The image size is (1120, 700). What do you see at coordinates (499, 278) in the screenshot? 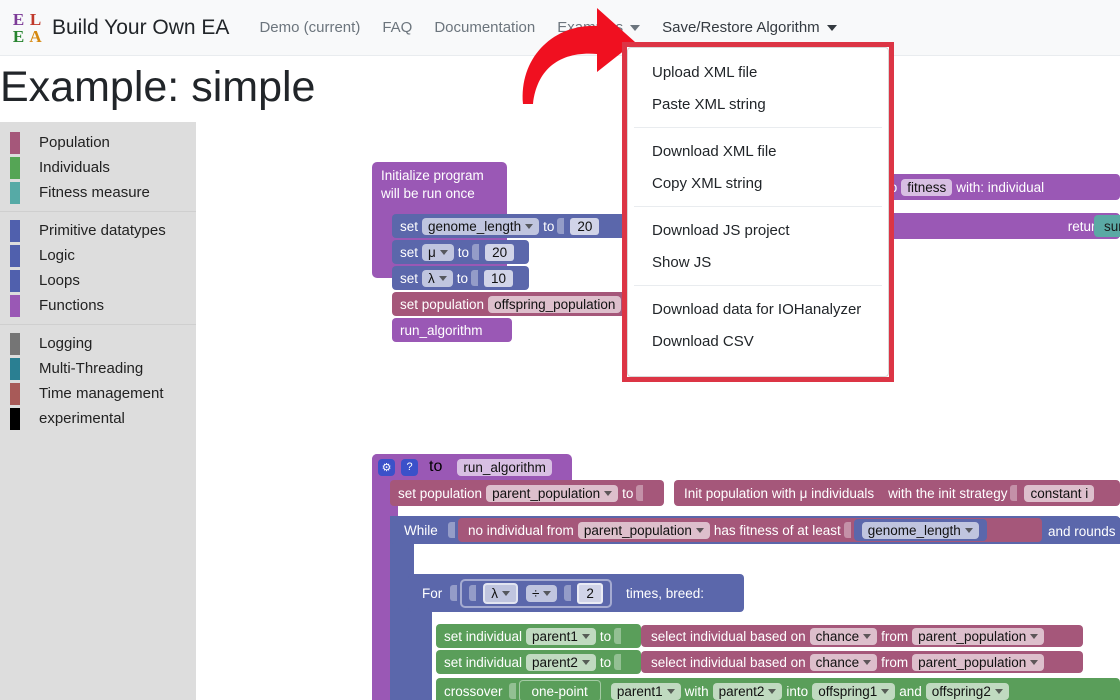
I see `number-value: 10` at bounding box center [499, 278].